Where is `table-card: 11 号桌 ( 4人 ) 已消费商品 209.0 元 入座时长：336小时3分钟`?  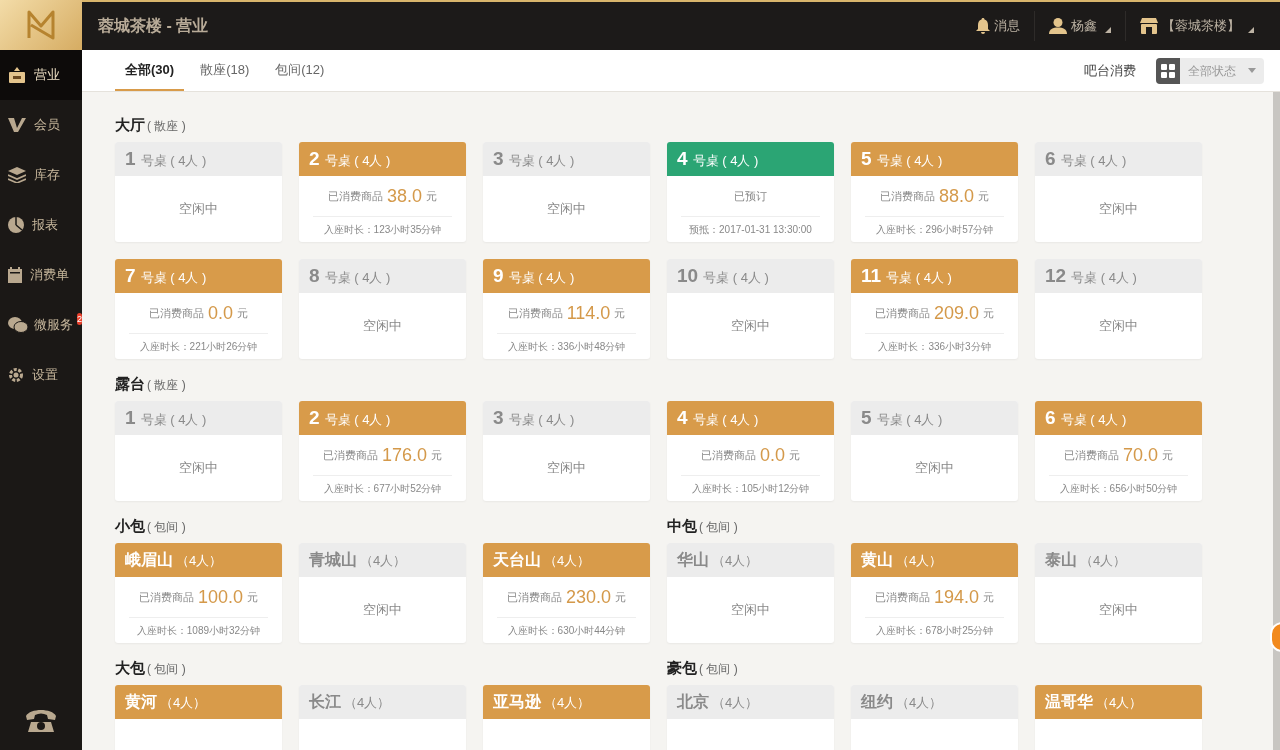
table-card: 11 号桌 ( 4人 ) 已消费商品 209.0 元 入座时长：336小时3分钟 is located at coordinates (934, 309).